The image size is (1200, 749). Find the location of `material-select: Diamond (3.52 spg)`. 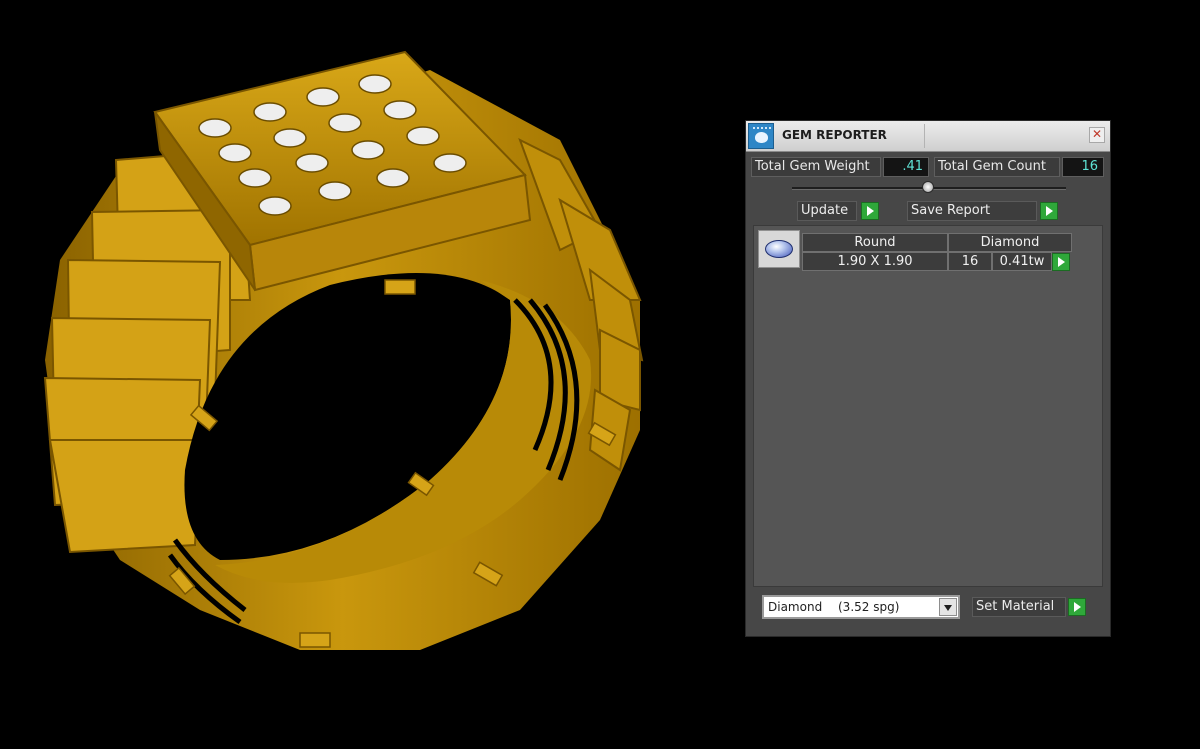

material-select: Diamond (3.52 spg) is located at coordinates (861, 607).